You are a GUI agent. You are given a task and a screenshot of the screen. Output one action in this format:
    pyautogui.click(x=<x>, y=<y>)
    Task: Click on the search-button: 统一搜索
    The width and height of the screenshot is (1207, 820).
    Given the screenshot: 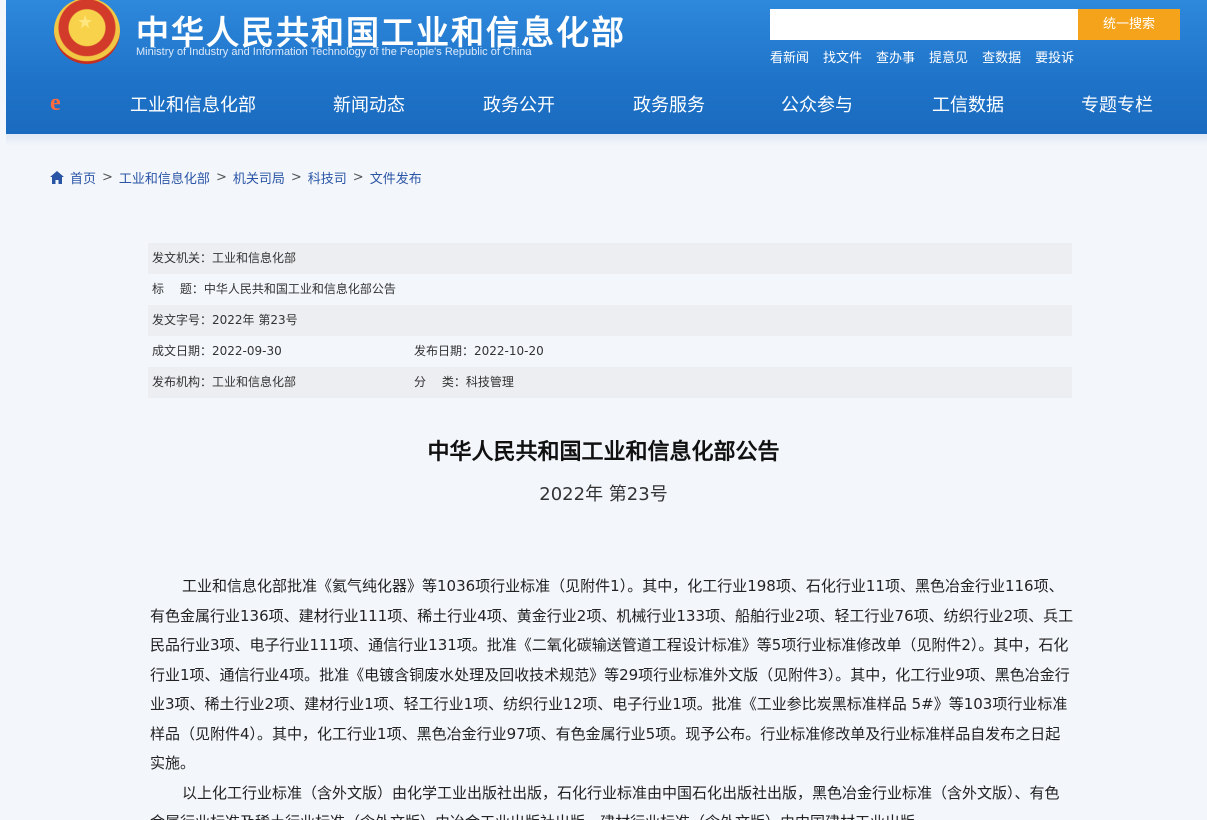 What is the action you would take?
    pyautogui.click(x=1129, y=24)
    